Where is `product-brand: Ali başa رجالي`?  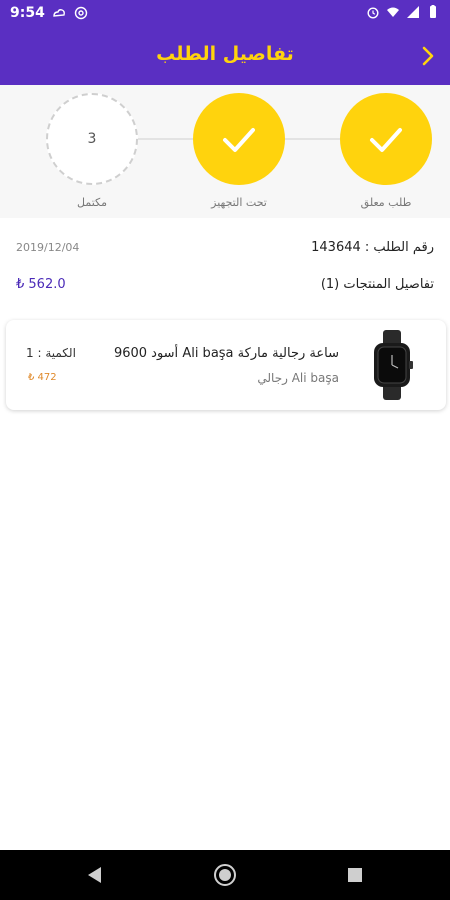 product-brand: Ali başa رجالي is located at coordinates (298, 378).